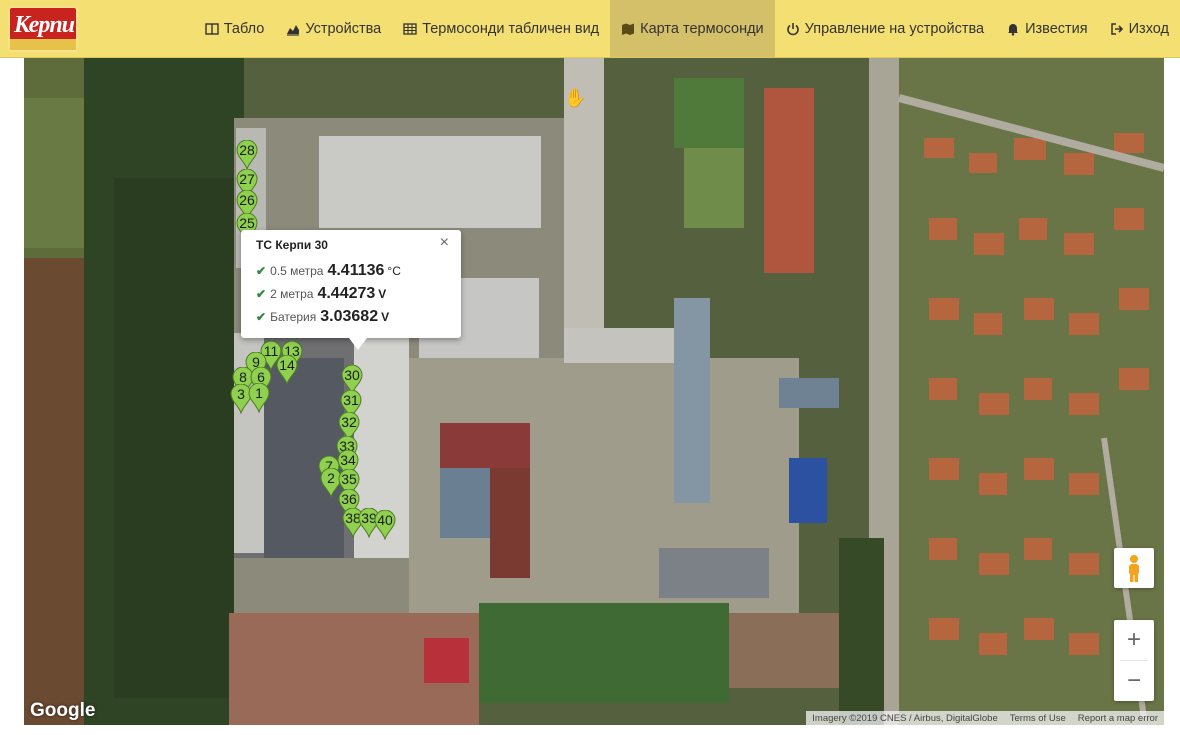  I want to click on columns-icon, so click(212, 28).